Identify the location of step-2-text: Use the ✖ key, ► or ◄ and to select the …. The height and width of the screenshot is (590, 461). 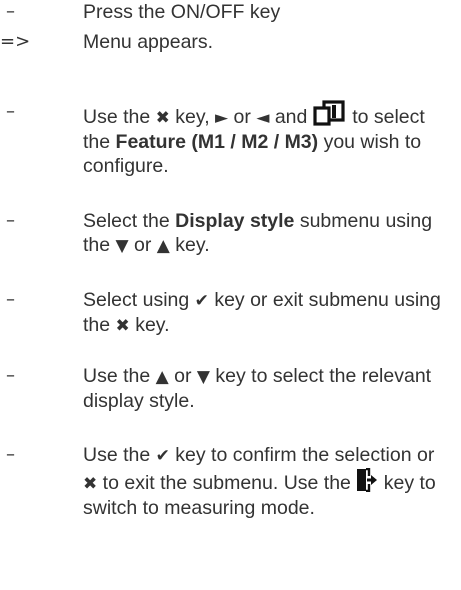
(268, 139).